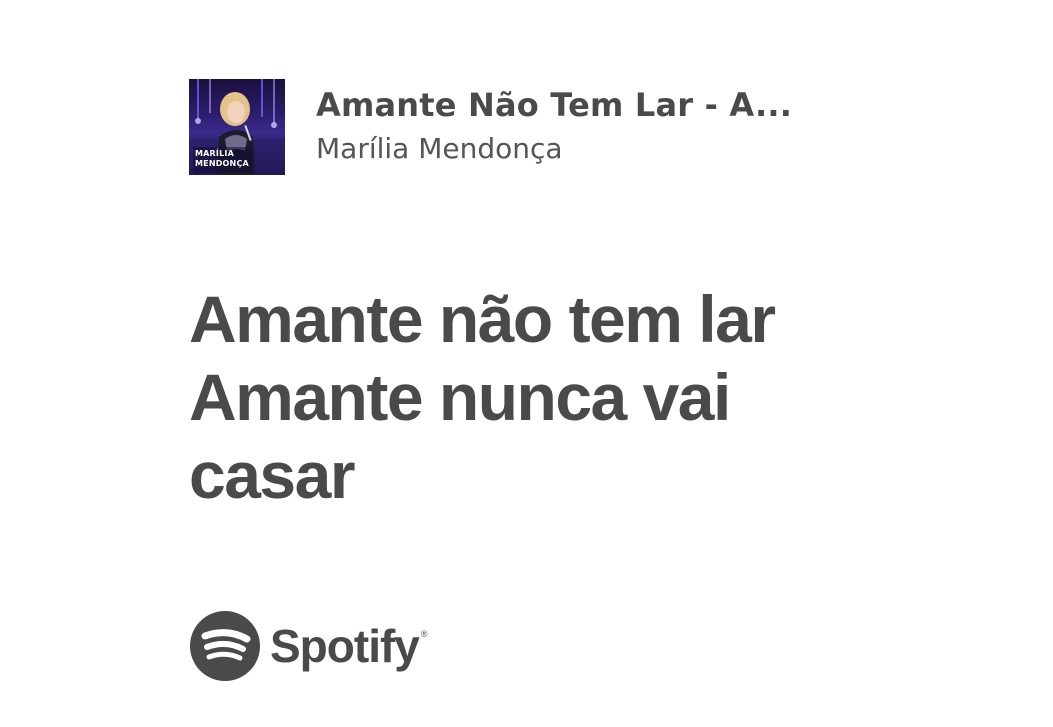 The image size is (1053, 727). I want to click on spotify-wordmark: Spotify, so click(345, 646).